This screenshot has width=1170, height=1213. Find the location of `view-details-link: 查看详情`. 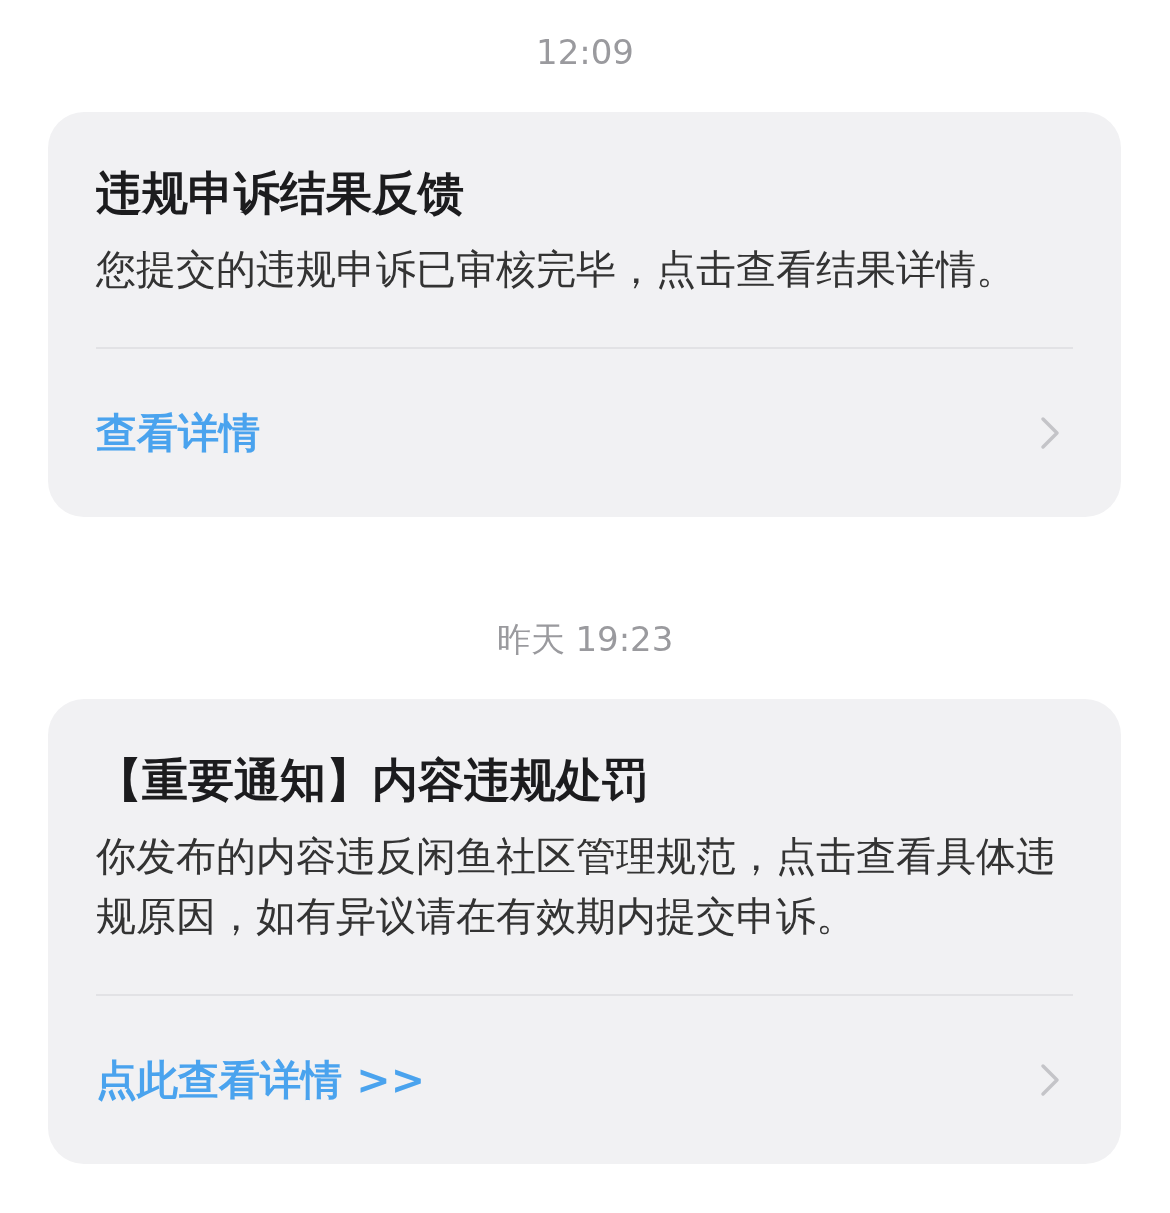

view-details-link: 查看详情 is located at coordinates (178, 433).